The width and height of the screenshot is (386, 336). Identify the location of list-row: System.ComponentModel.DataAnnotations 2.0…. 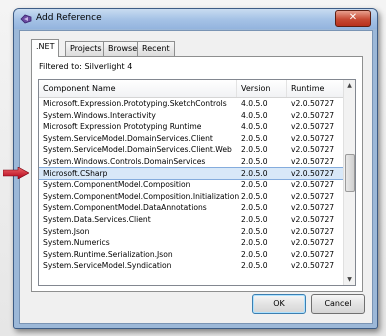
(191, 208).